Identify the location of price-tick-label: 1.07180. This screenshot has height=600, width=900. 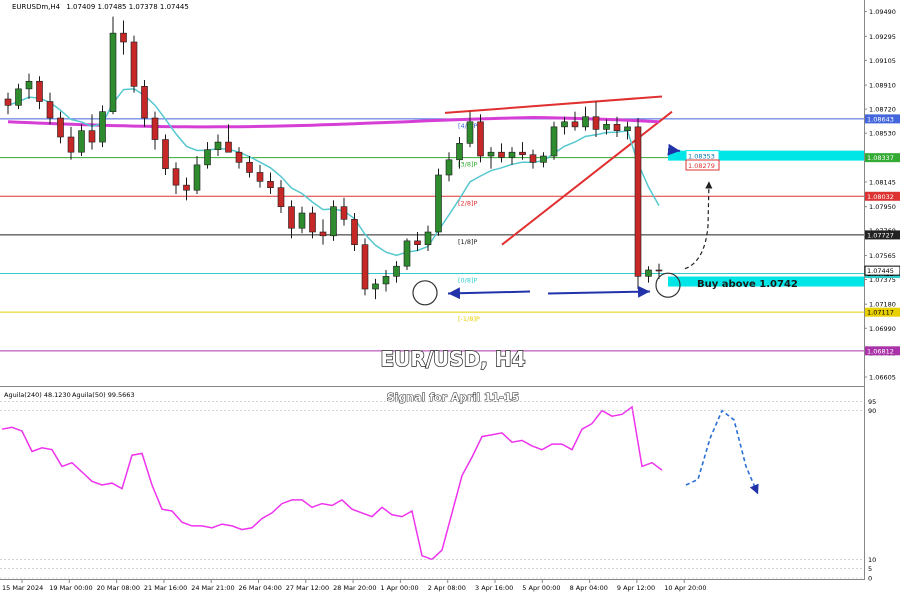
(882, 305).